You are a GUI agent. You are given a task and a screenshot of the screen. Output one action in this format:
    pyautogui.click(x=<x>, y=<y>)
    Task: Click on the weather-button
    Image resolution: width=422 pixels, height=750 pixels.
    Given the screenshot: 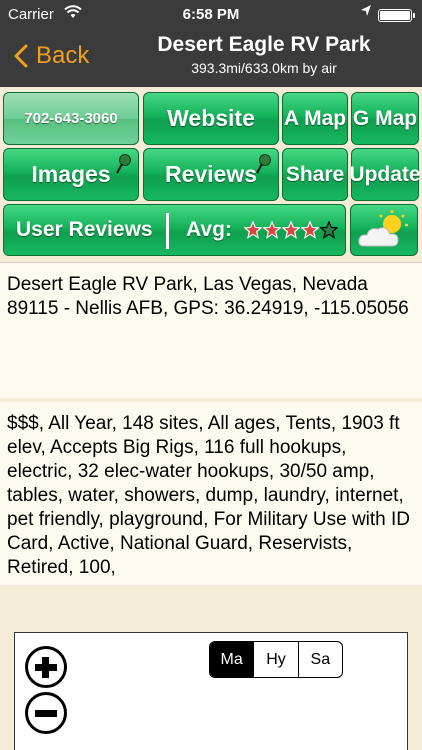 What is the action you would take?
    pyautogui.click(x=384, y=230)
    